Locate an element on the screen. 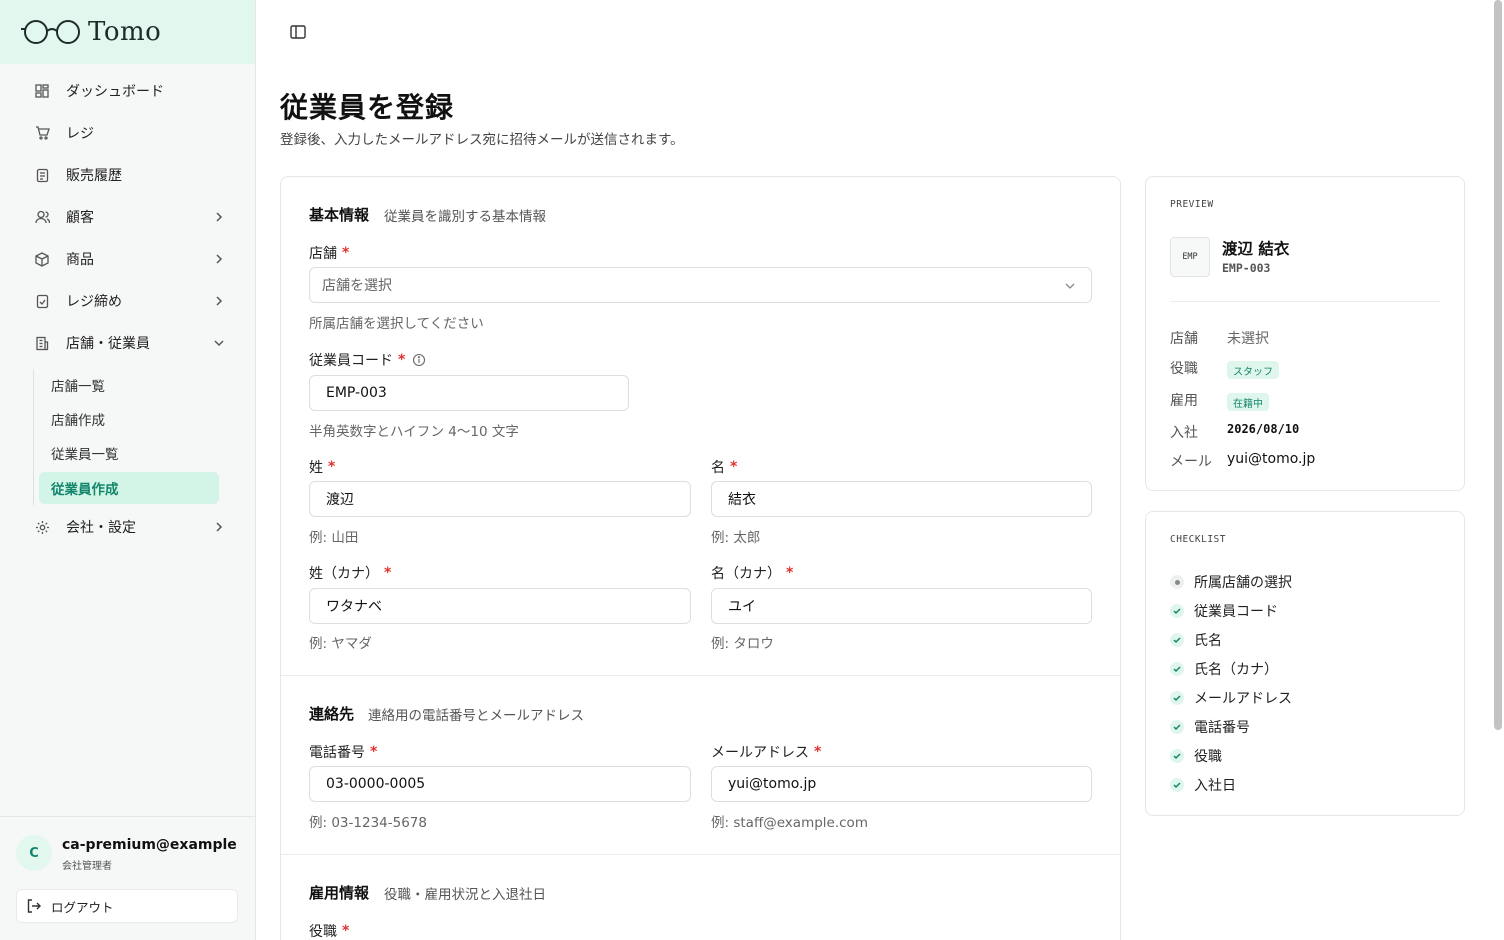 This screenshot has height=940, width=1504. checklist-item-label: 従業員コード is located at coordinates (1236, 612).